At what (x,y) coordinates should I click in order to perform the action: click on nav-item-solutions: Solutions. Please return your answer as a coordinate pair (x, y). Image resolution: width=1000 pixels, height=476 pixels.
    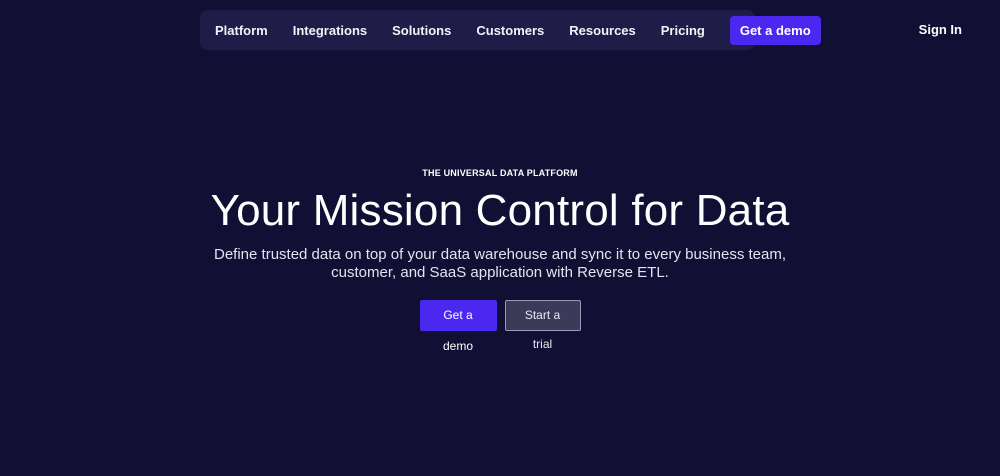
    Looking at the image, I should click on (421, 30).